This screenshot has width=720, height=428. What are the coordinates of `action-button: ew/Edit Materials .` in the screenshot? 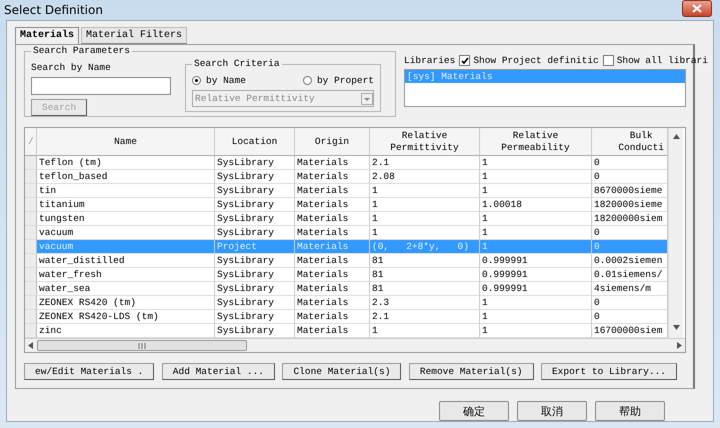 It's located at (89, 371).